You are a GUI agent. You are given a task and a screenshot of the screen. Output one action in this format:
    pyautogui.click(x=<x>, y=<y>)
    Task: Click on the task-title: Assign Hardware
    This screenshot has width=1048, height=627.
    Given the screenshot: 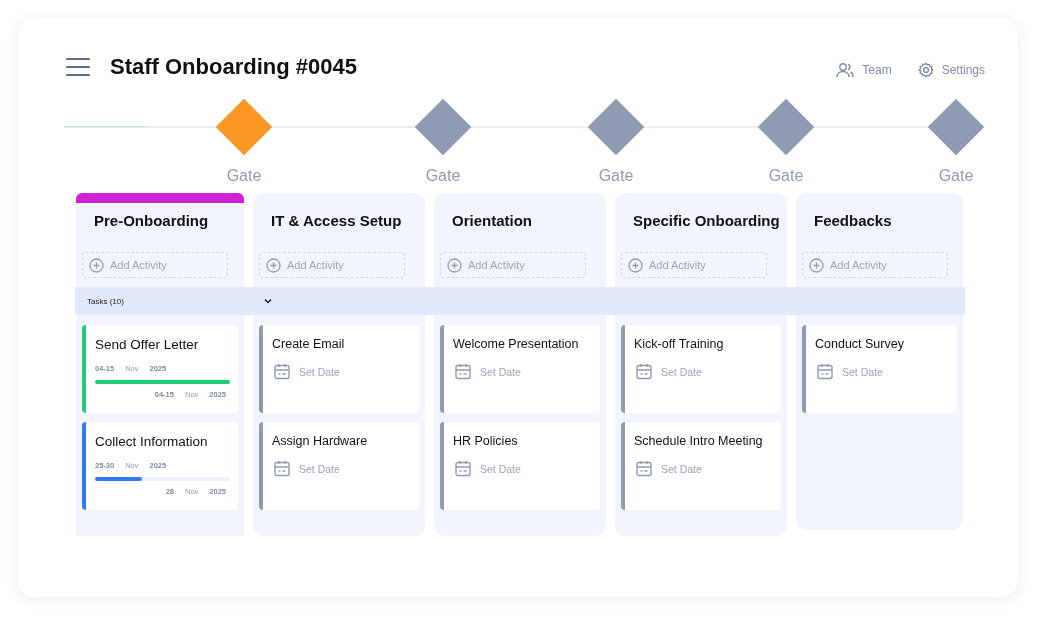 What is the action you would take?
    pyautogui.click(x=320, y=441)
    